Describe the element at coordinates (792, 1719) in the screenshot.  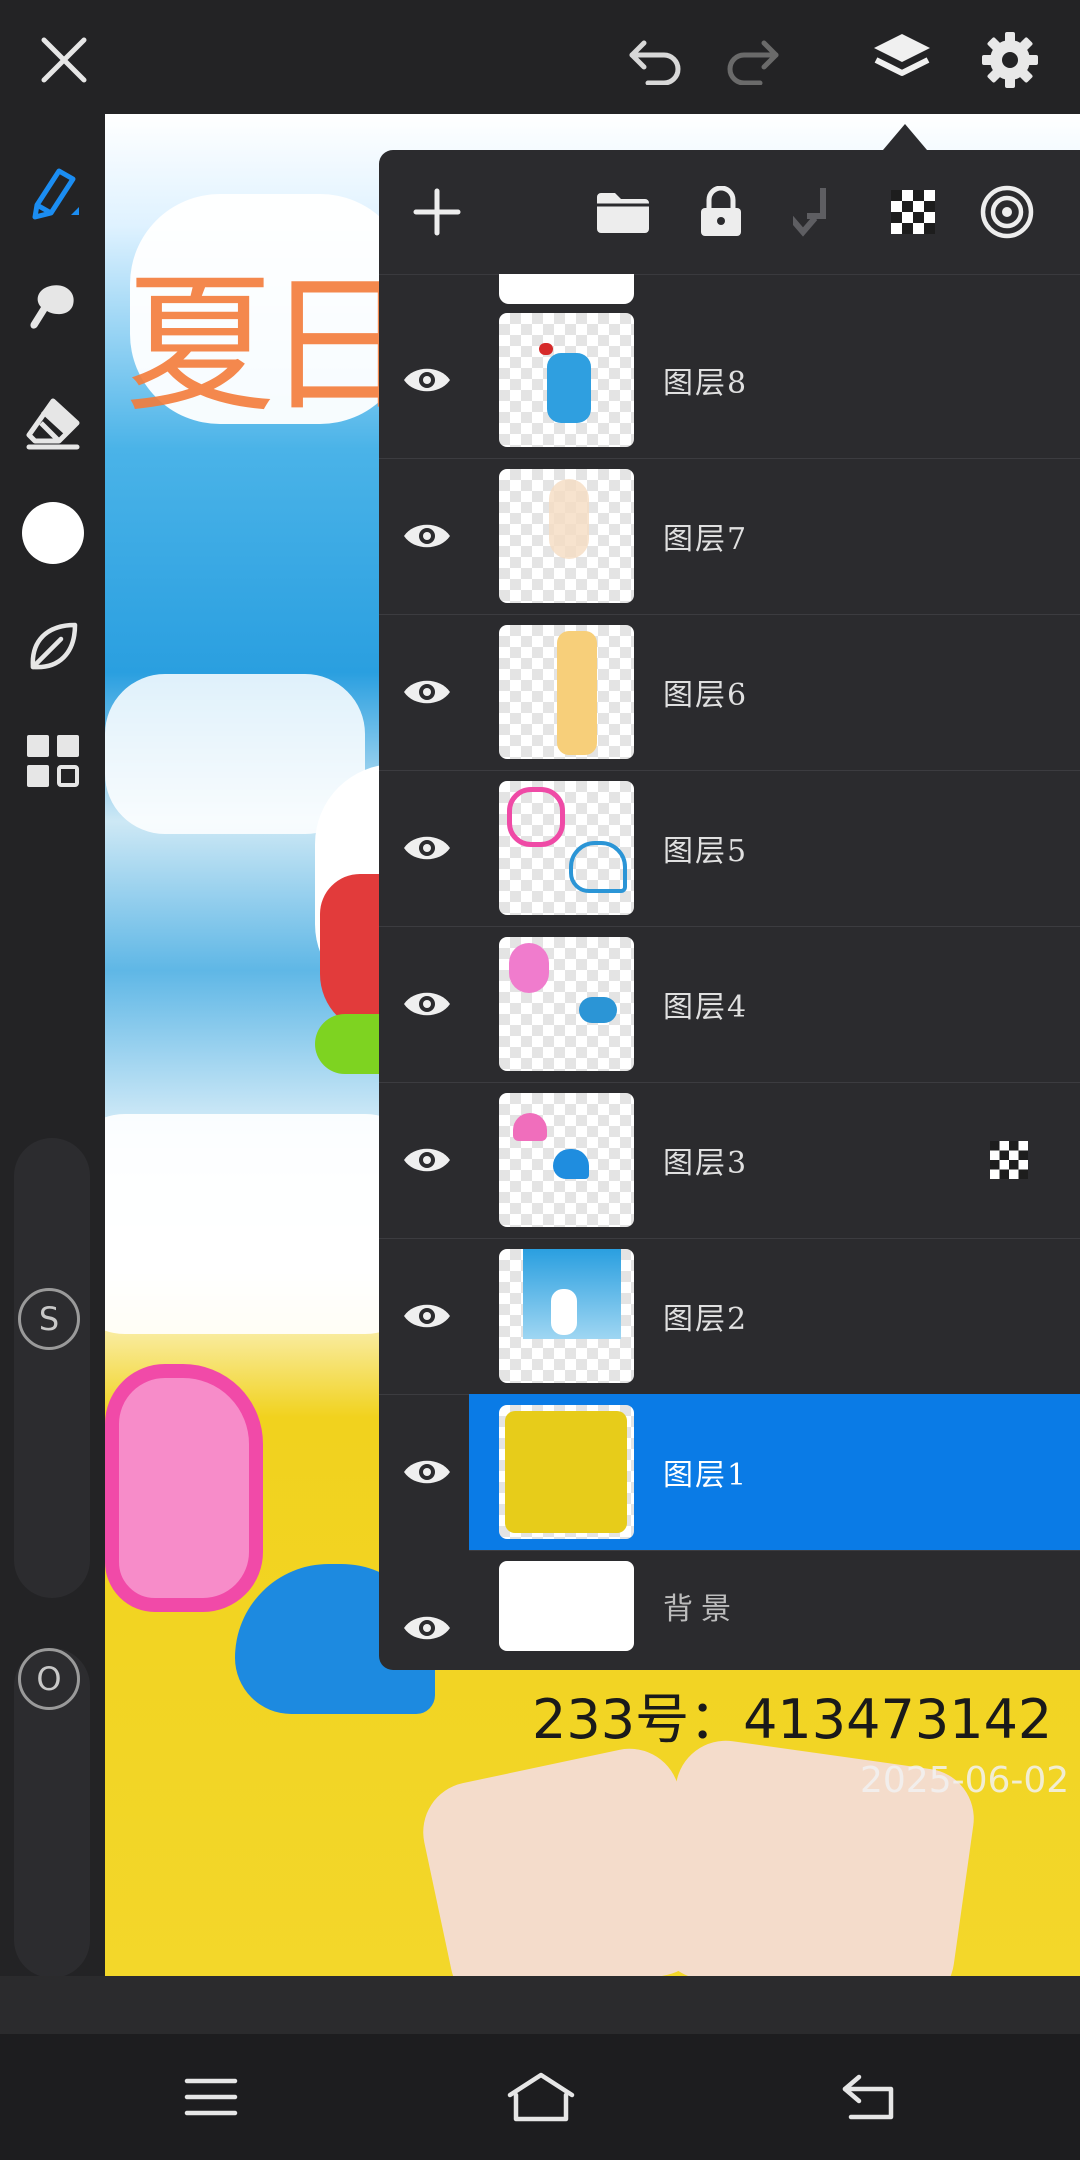
I see `watermark-text: 233号：413473142` at that location.